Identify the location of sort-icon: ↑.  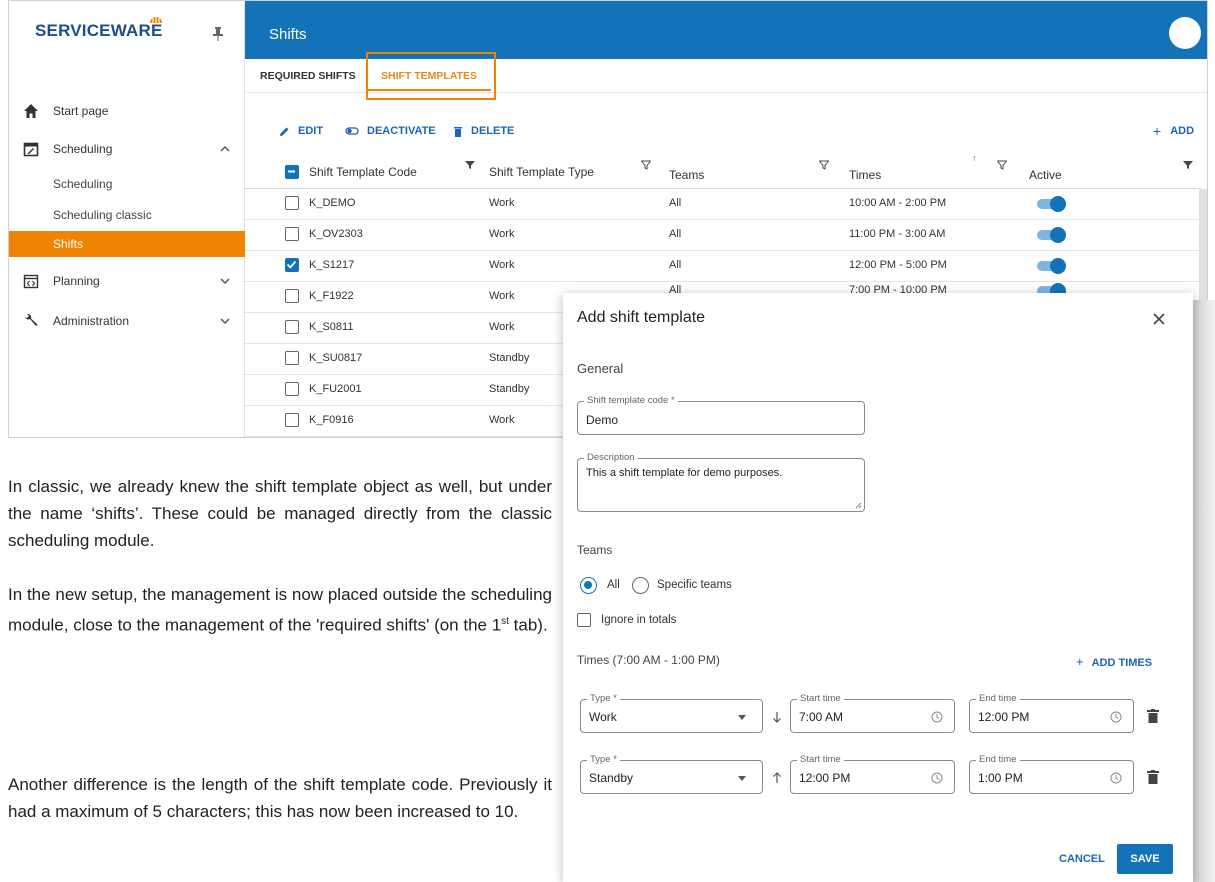
(974, 158).